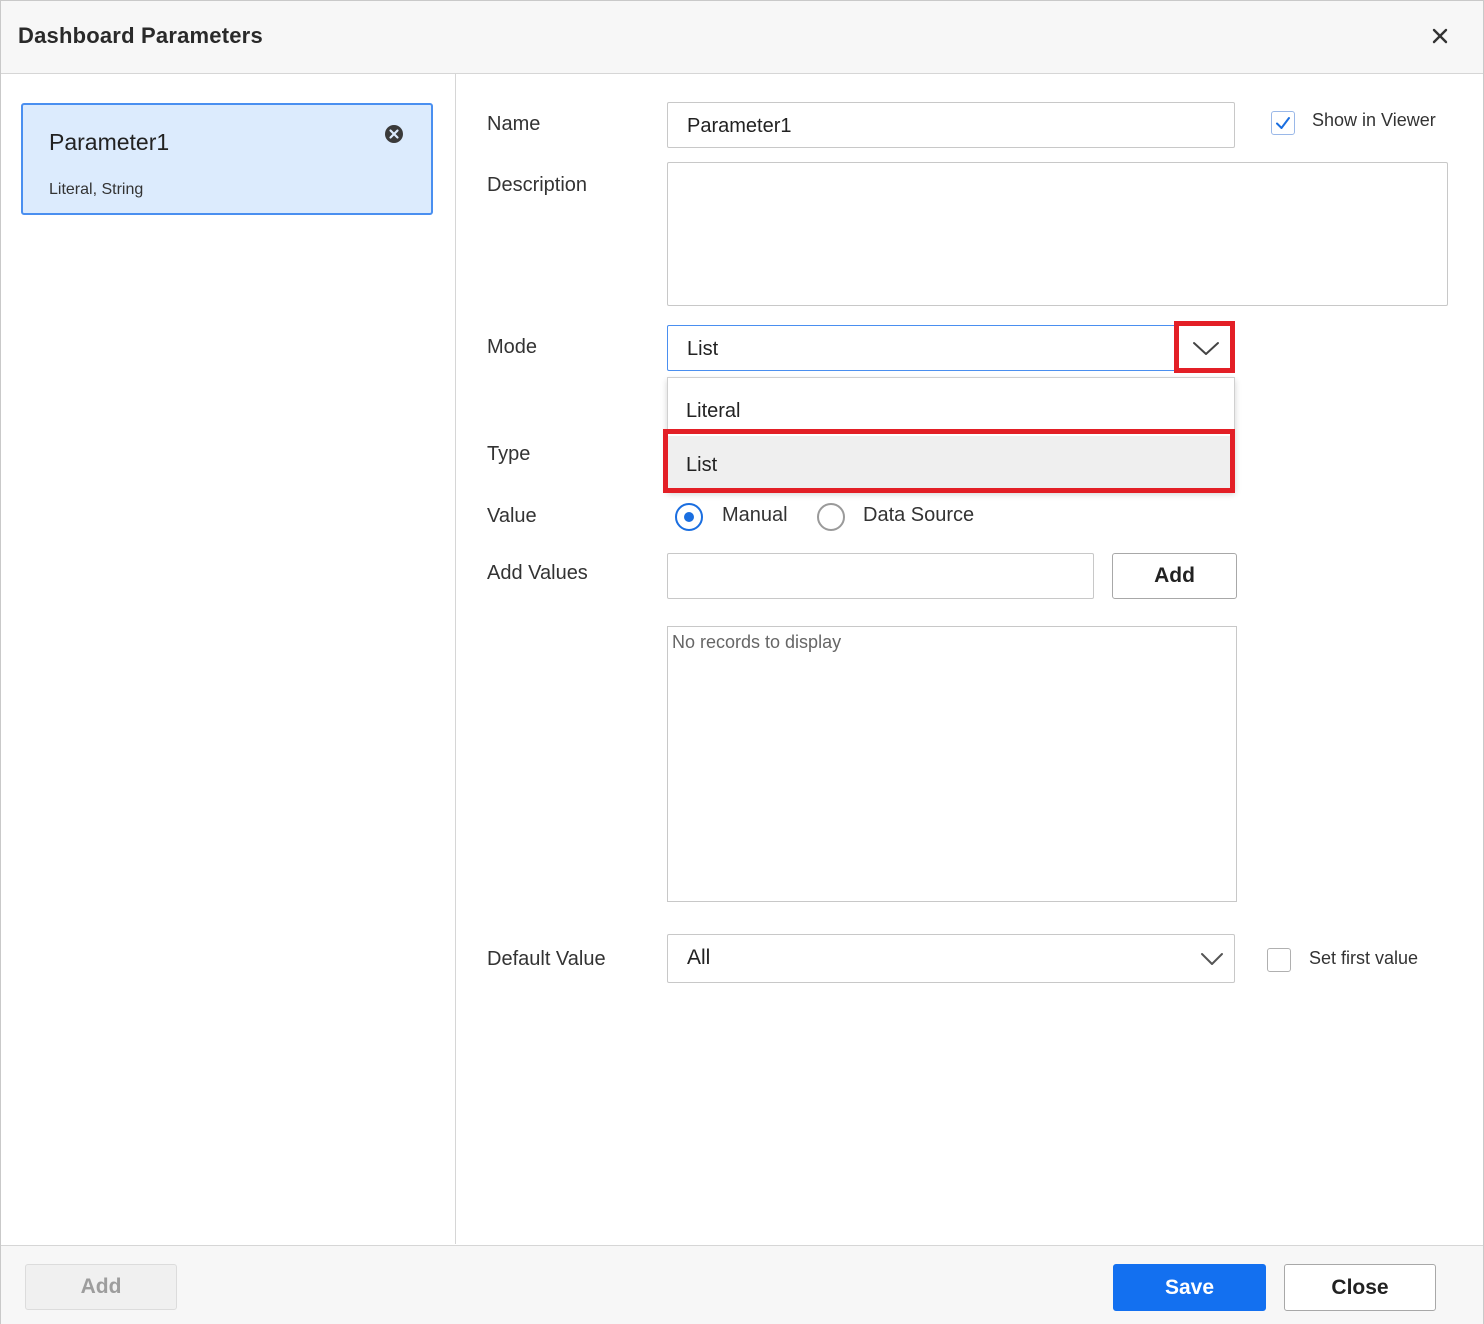  What do you see at coordinates (951, 125) in the screenshot?
I see `name-input: Parameter1` at bounding box center [951, 125].